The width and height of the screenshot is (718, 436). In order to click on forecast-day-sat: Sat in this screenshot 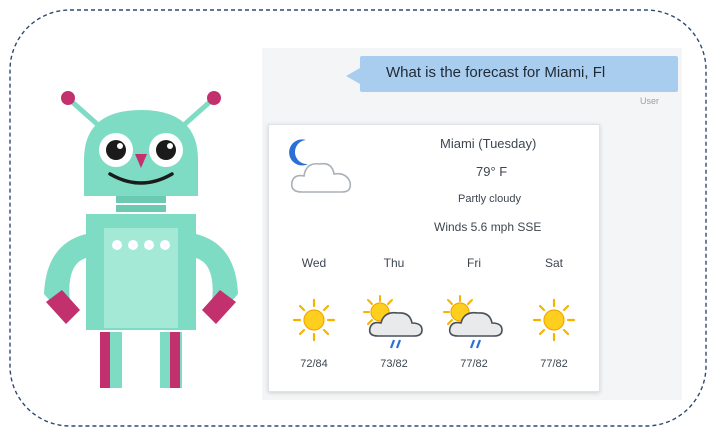, I will do `click(553, 263)`.